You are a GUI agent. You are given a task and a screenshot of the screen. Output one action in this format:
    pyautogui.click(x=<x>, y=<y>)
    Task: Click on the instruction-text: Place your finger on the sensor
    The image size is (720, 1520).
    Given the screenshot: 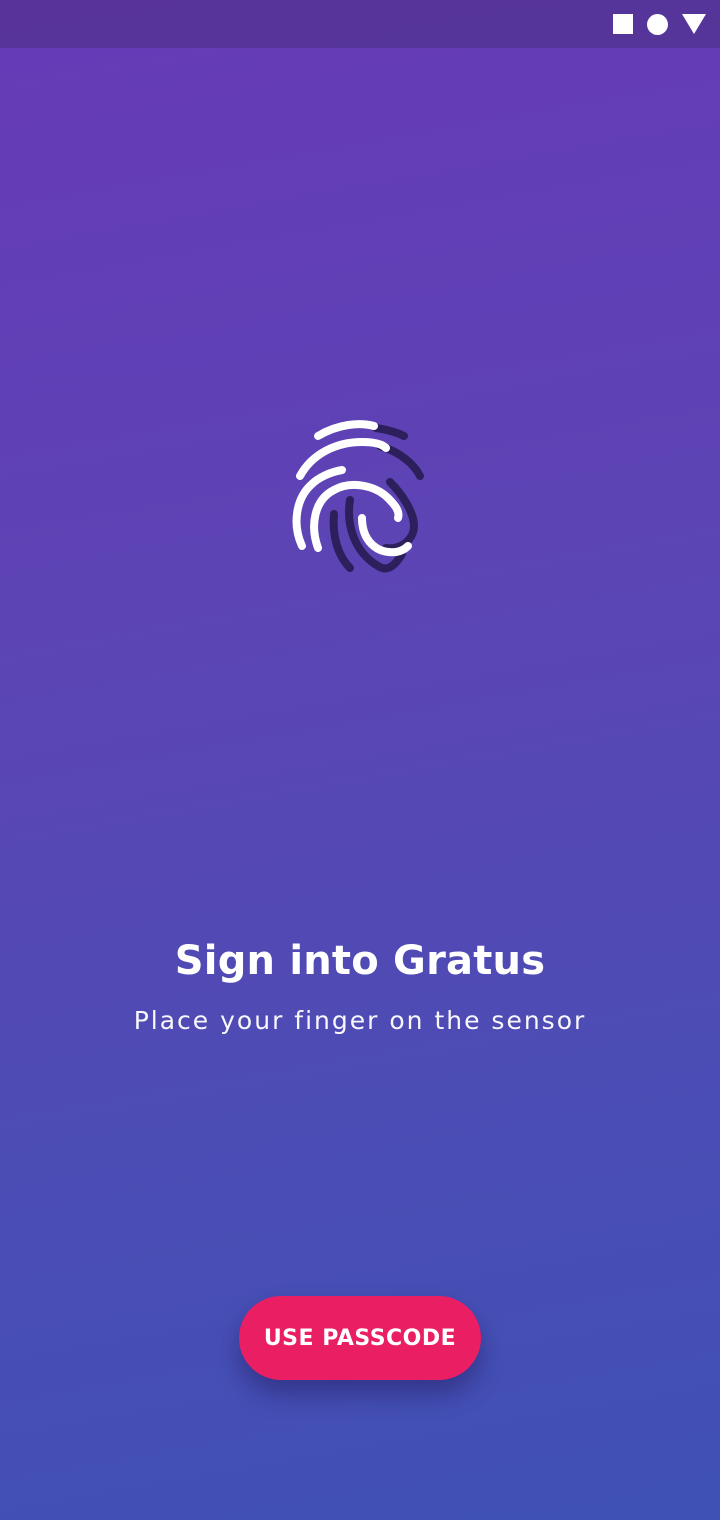 What is the action you would take?
    pyautogui.click(x=360, y=1020)
    